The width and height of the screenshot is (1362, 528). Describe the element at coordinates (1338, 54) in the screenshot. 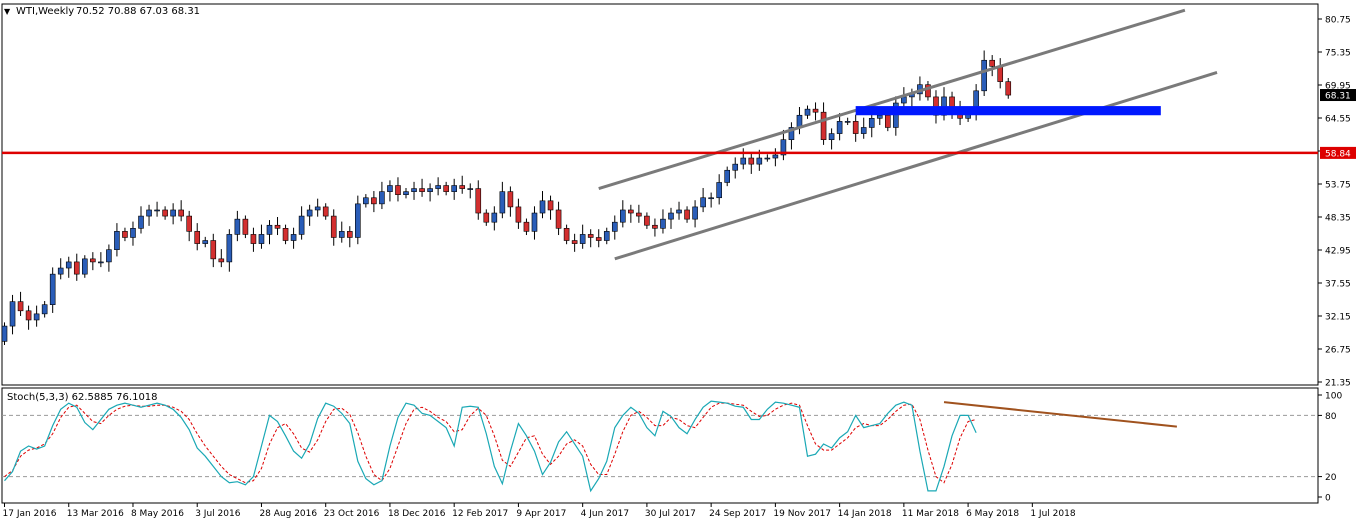

I see `y-tick-label: 75.35` at that location.